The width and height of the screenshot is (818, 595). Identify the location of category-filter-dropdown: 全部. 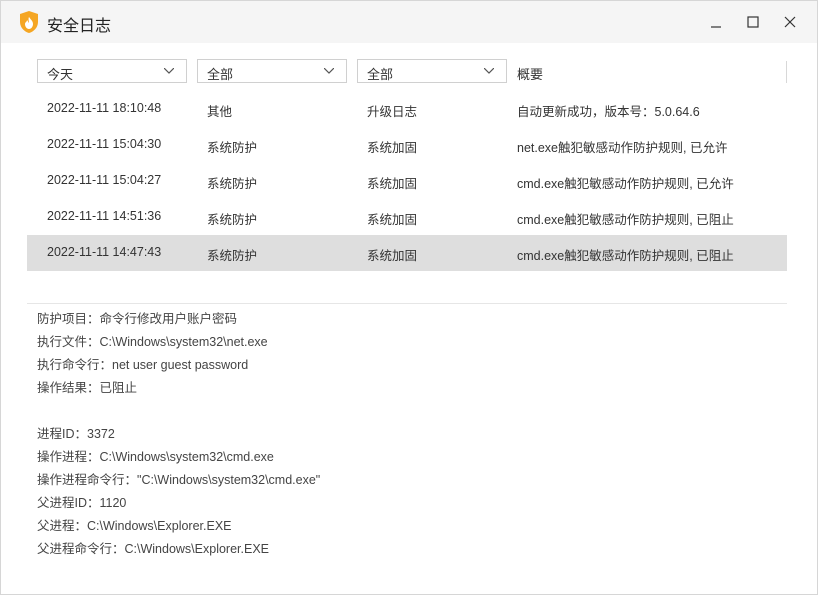
(272, 71).